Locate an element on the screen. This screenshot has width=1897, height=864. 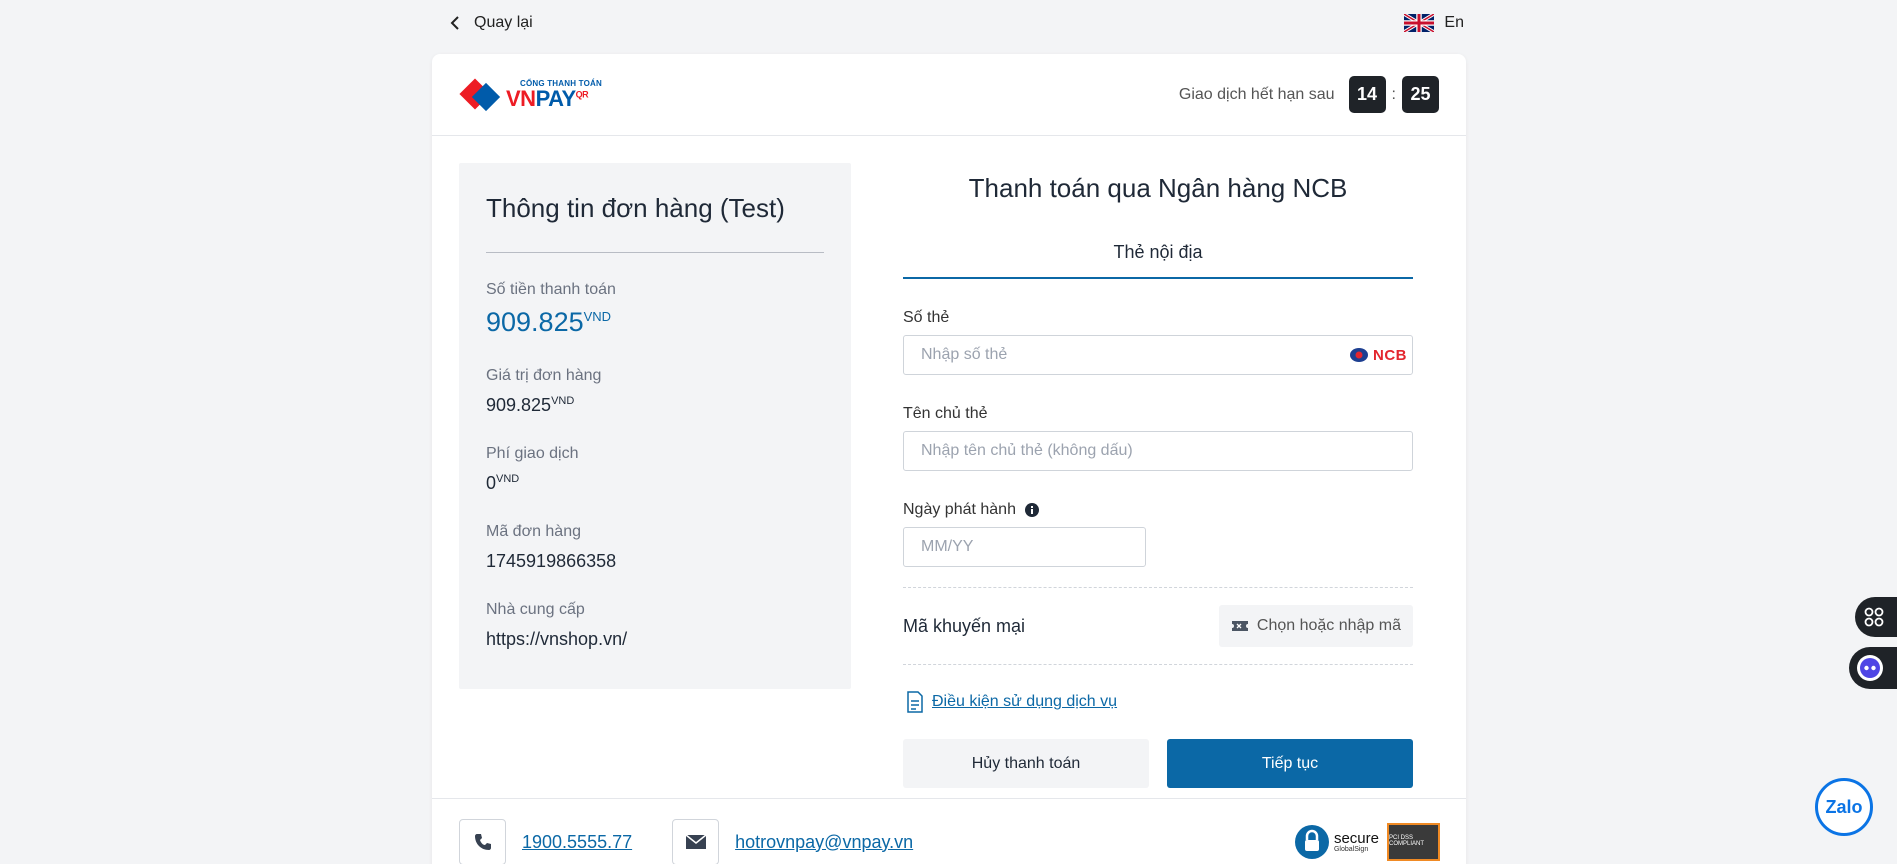
language-label: En is located at coordinates (1454, 22).